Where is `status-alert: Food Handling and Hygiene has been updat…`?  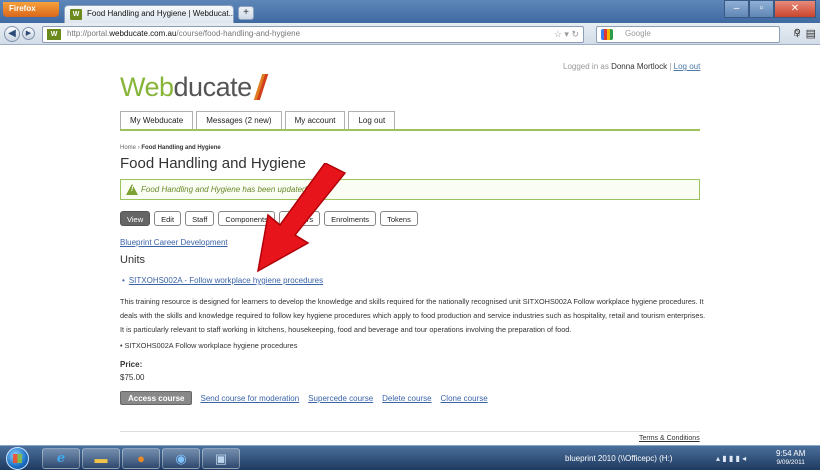
status-alert: Food Handling and Hygiene has been updat… is located at coordinates (410, 189).